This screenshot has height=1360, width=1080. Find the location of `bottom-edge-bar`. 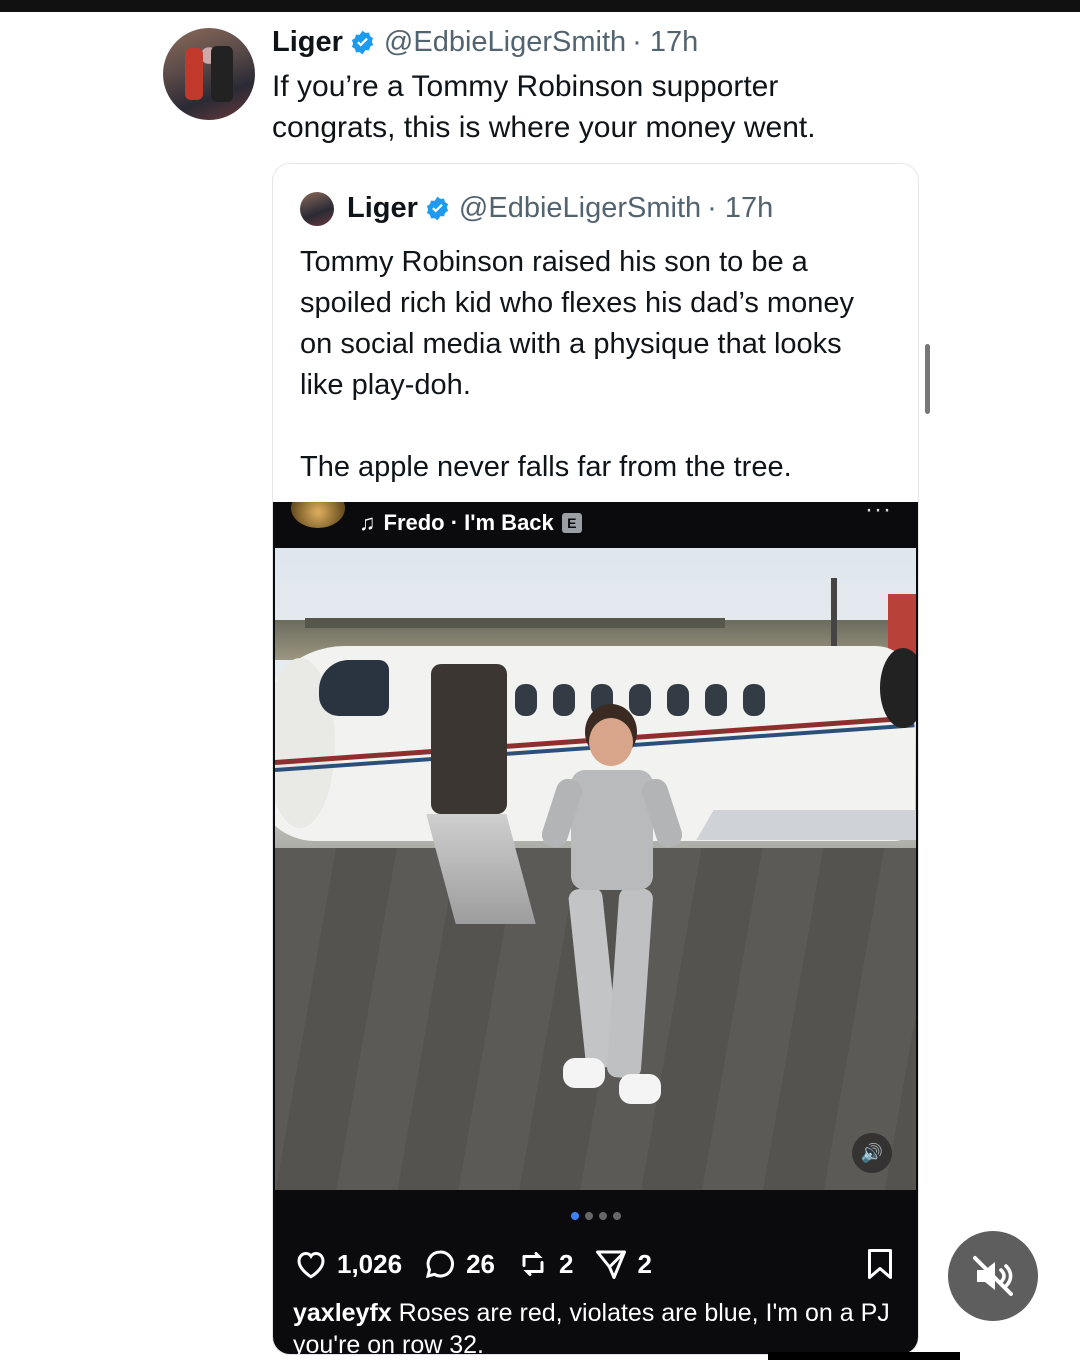

bottom-edge-bar is located at coordinates (864, 1356).